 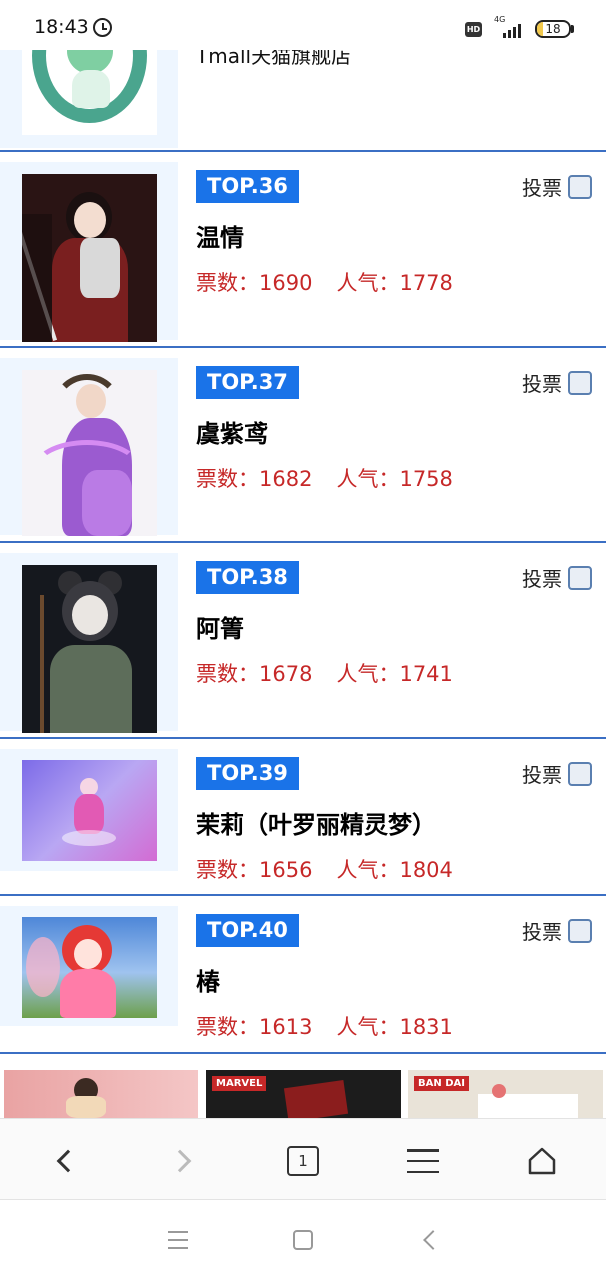 I want to click on popularity-count: 人气：1758, so click(x=394, y=479).